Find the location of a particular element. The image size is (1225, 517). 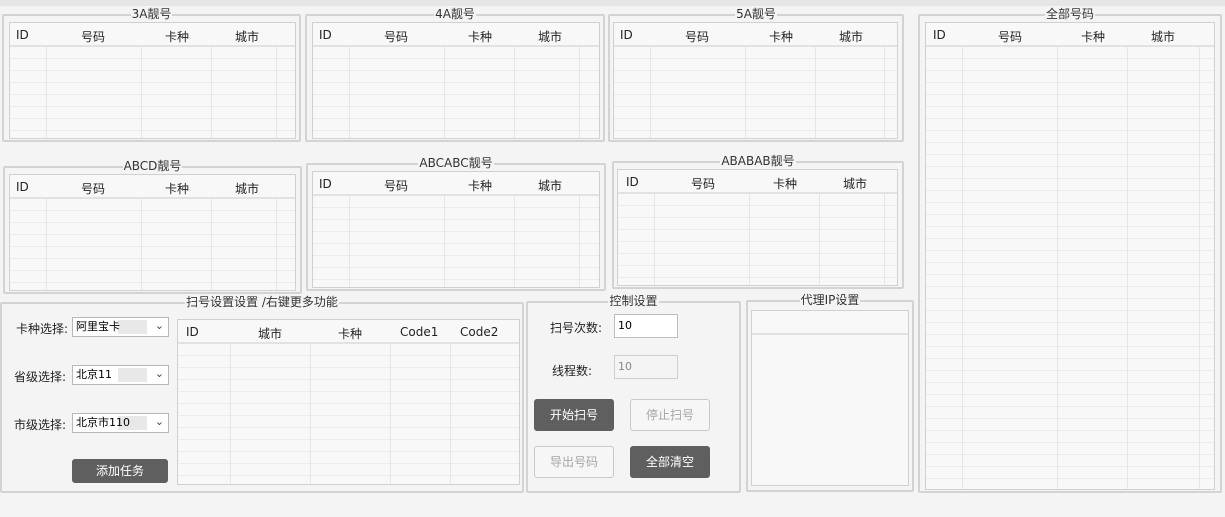

task-table-header: ID 城市 卡种 Code1 Code2 is located at coordinates (348, 332).